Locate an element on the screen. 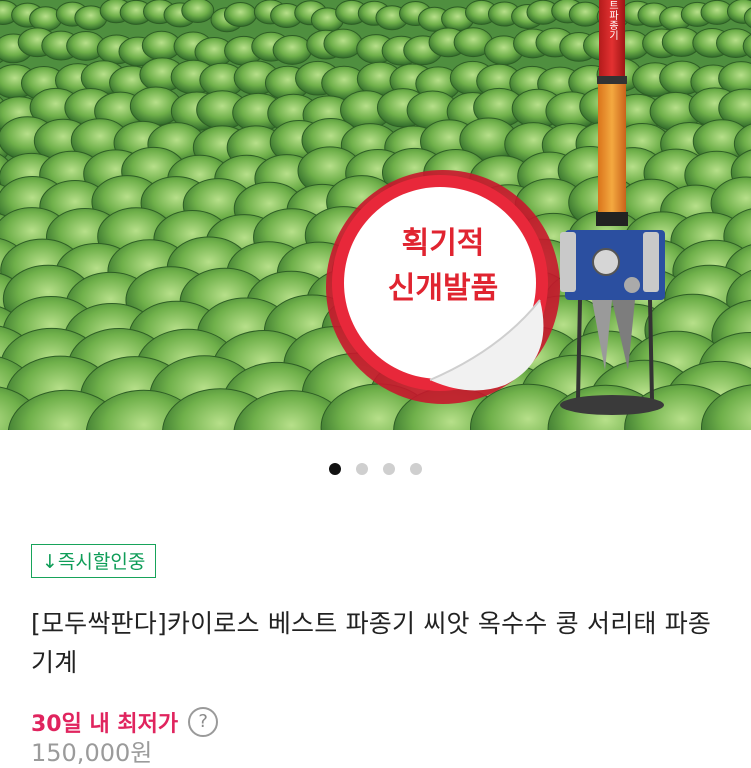  product-price: 150,000원 is located at coordinates (92, 753).